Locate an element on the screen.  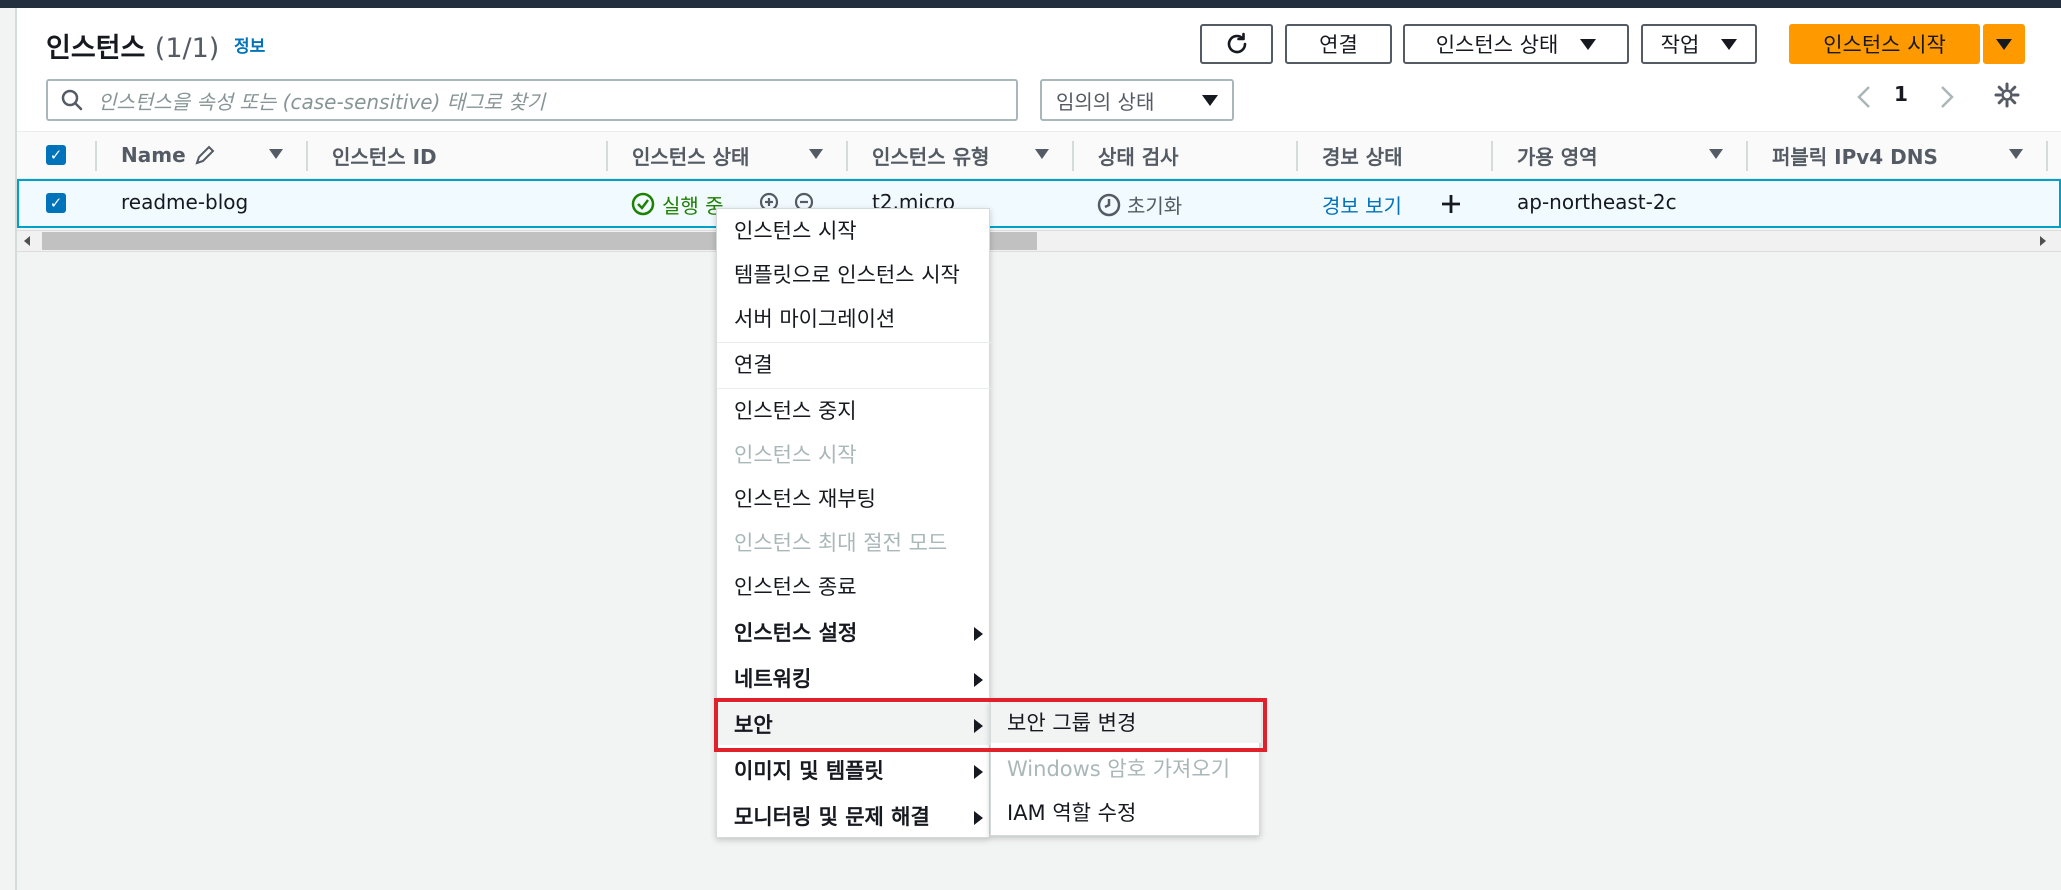
connect-button: 연결 is located at coordinates (1338, 44).